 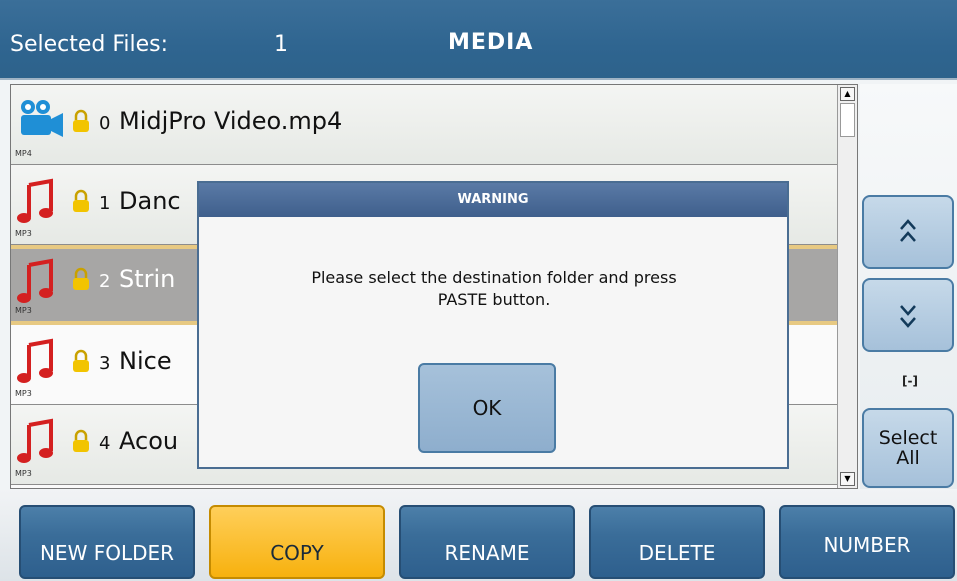 I want to click on delete-button: DELETE, so click(x=677, y=542).